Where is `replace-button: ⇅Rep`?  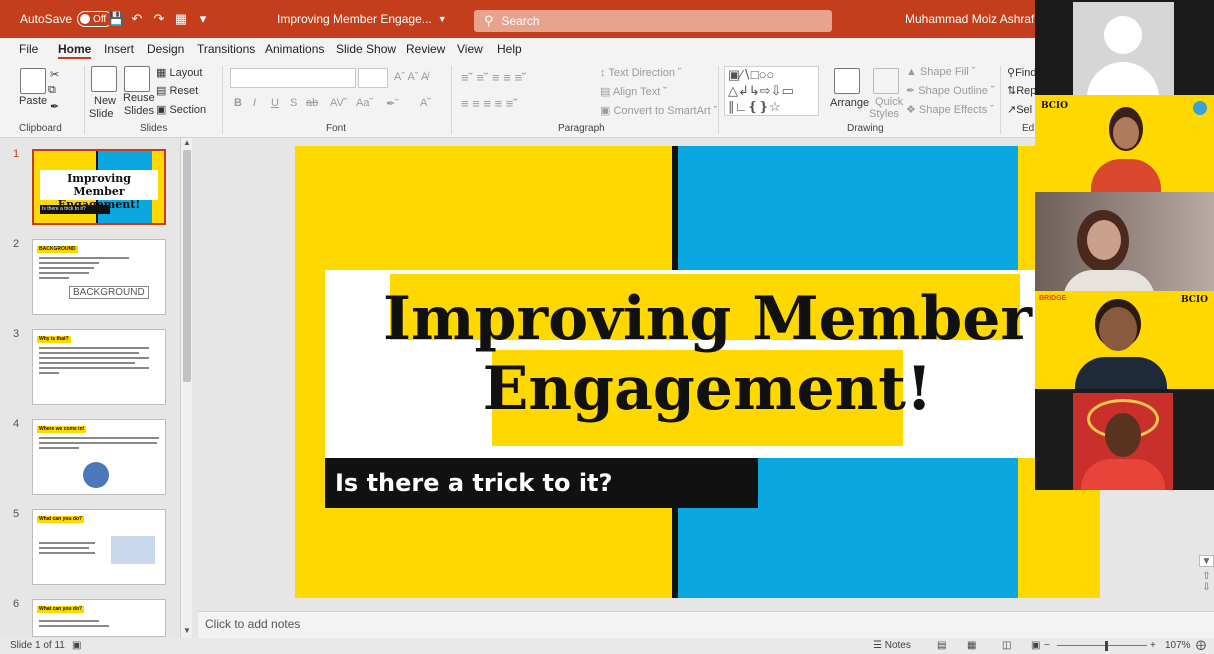
replace-button: ⇅Rep is located at coordinates (1021, 90).